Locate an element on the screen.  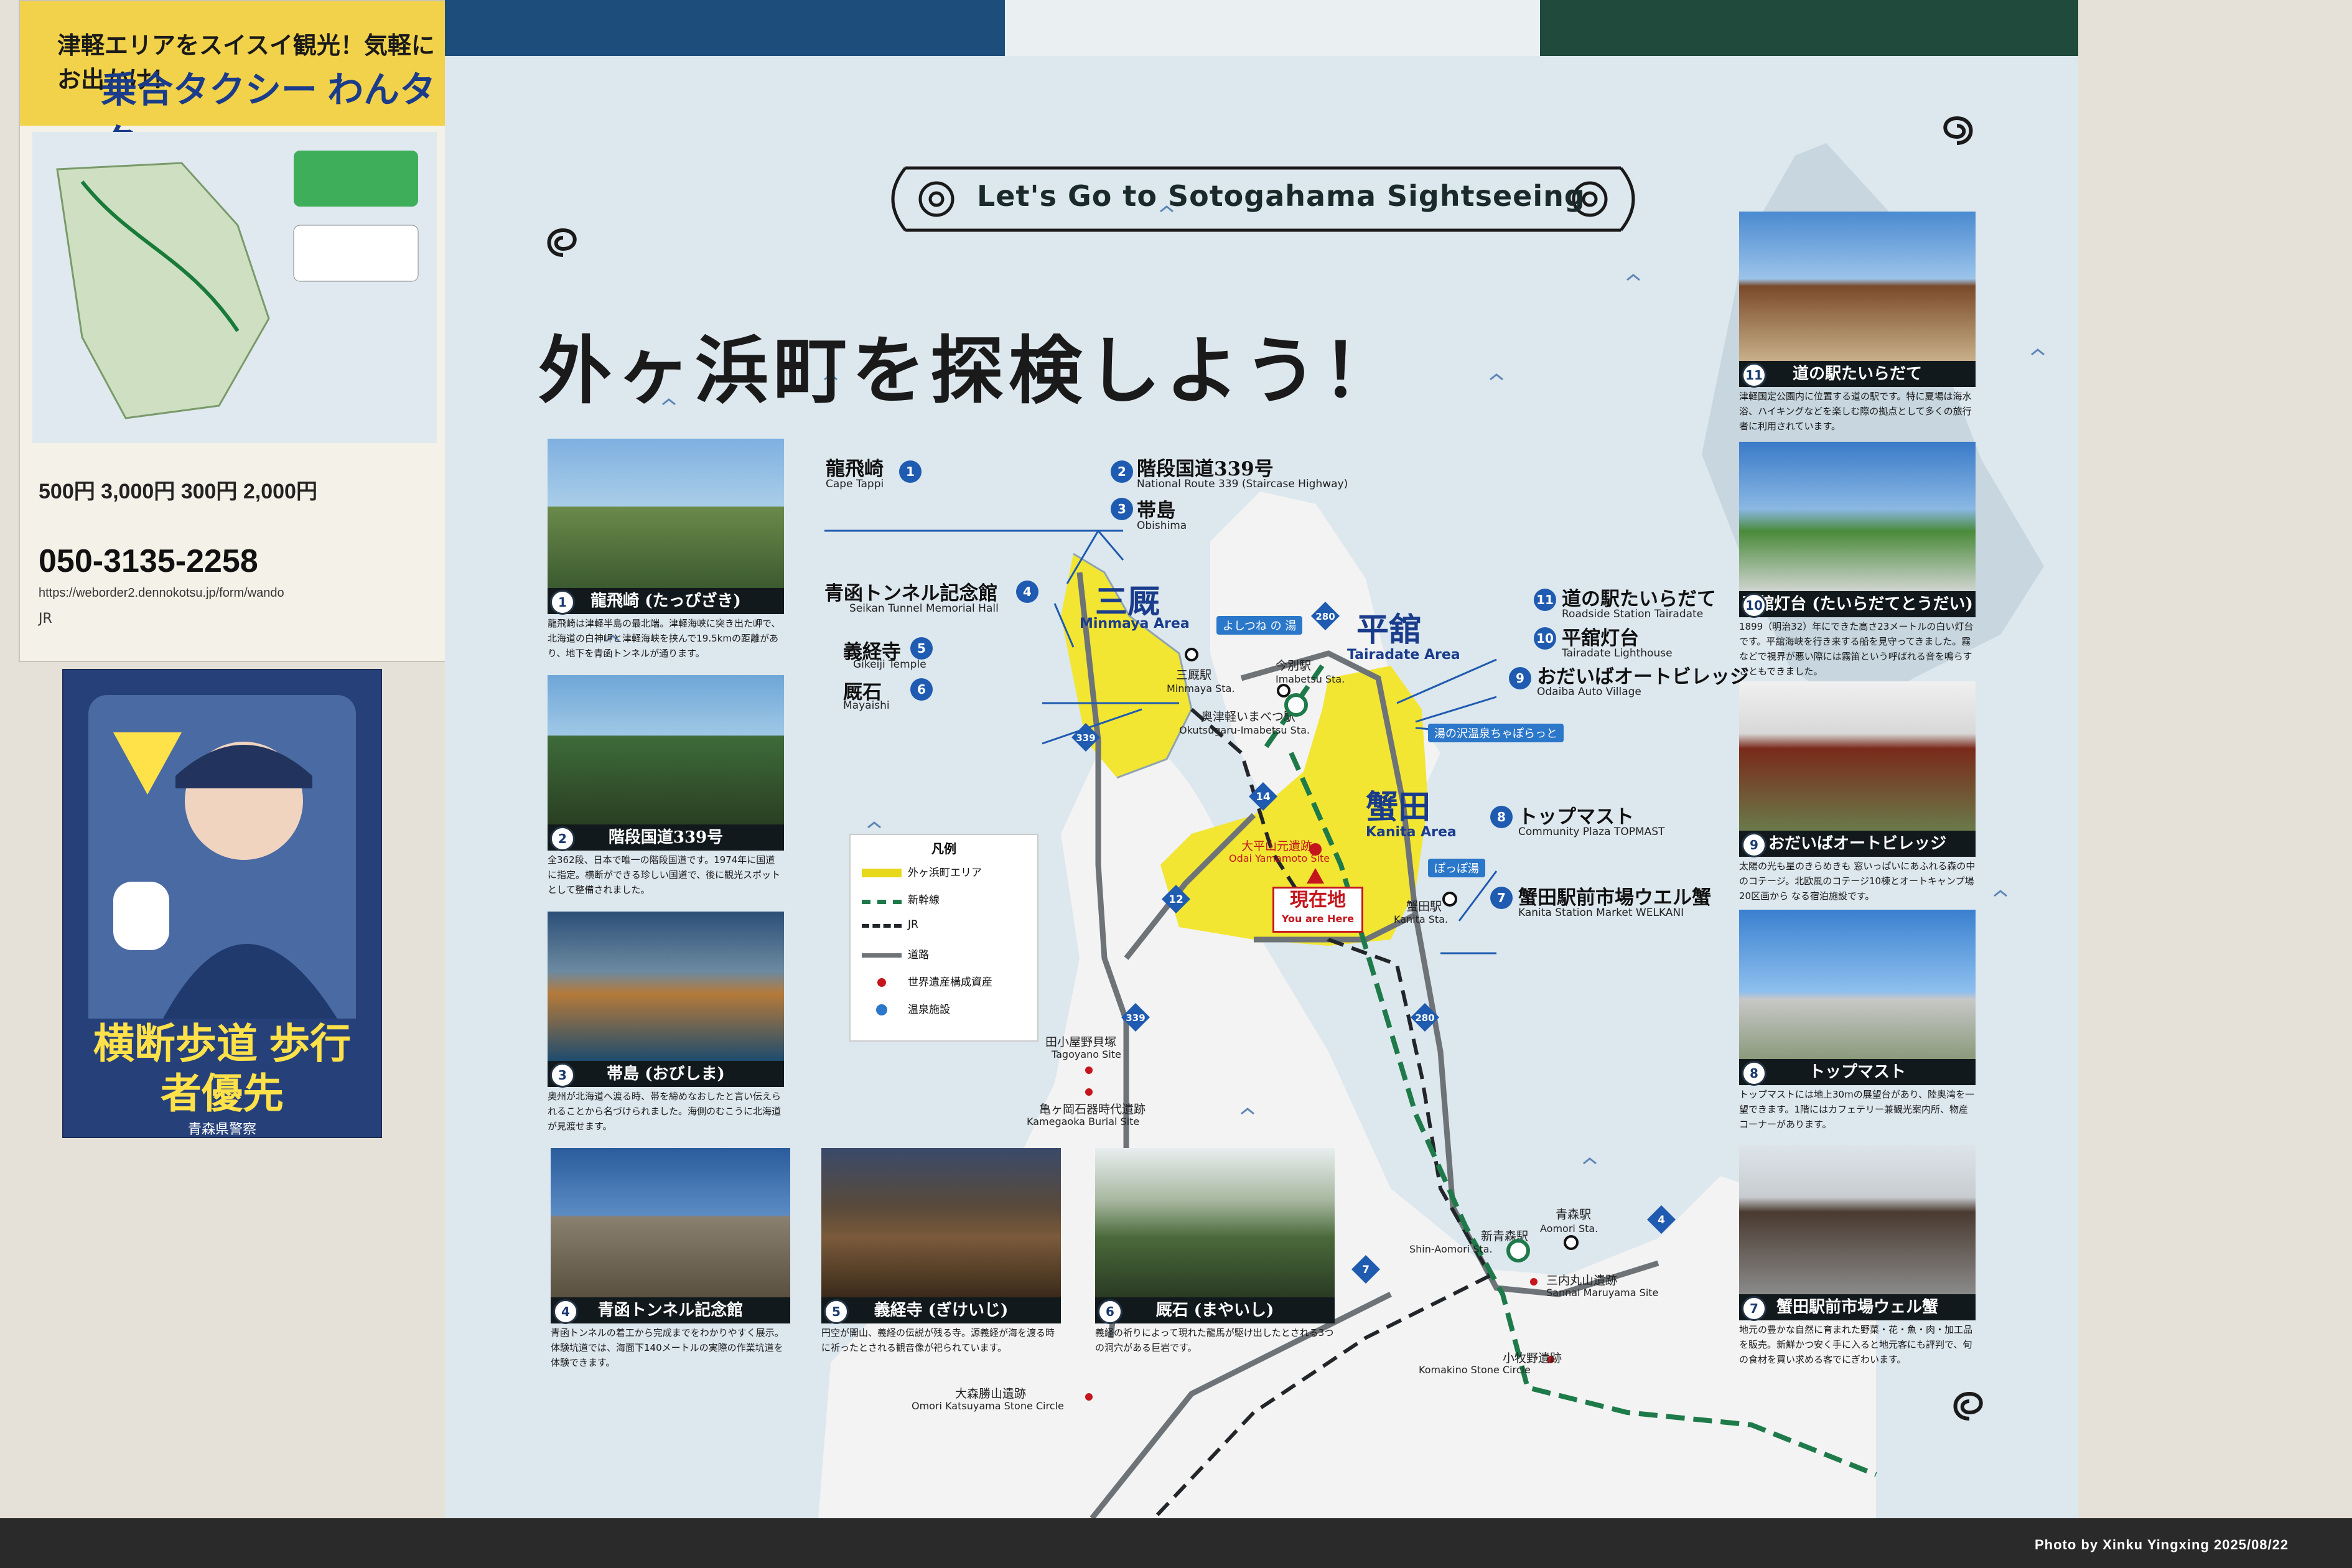
heritage-site-label: 三内丸山遺跡 is located at coordinates (1582, 1280).